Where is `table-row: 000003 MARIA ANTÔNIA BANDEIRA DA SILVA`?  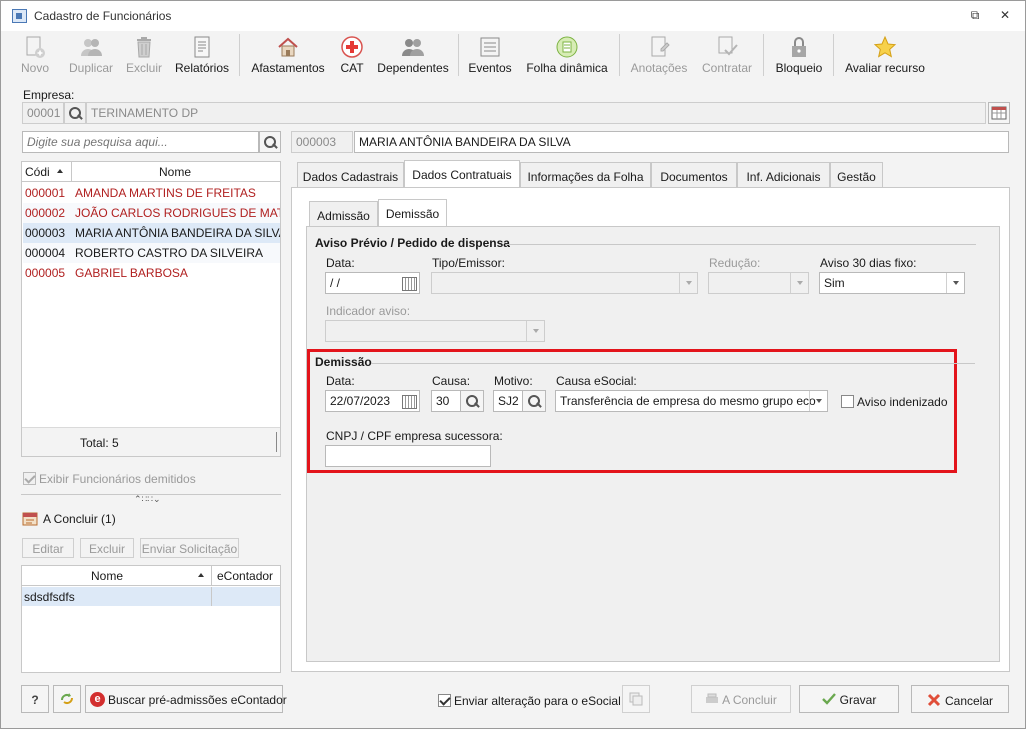
table-row: 000003 MARIA ANTÔNIA BANDEIRA DA SILVA is located at coordinates (151, 233).